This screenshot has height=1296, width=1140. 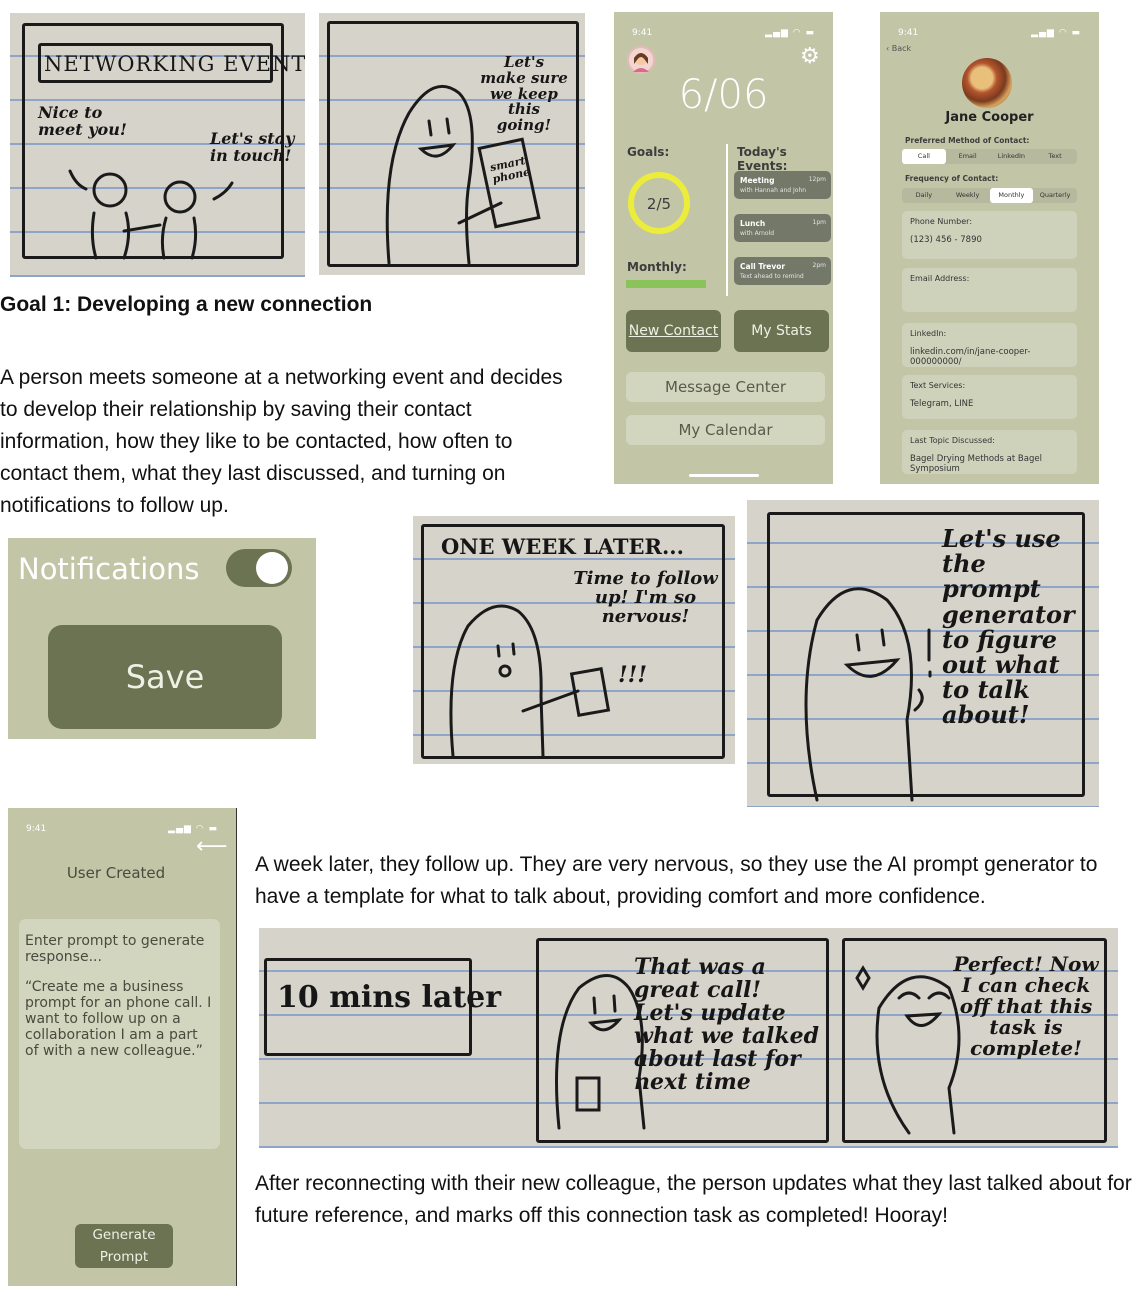 I want to click on excited-person-drawing, so click(x=868, y=694).